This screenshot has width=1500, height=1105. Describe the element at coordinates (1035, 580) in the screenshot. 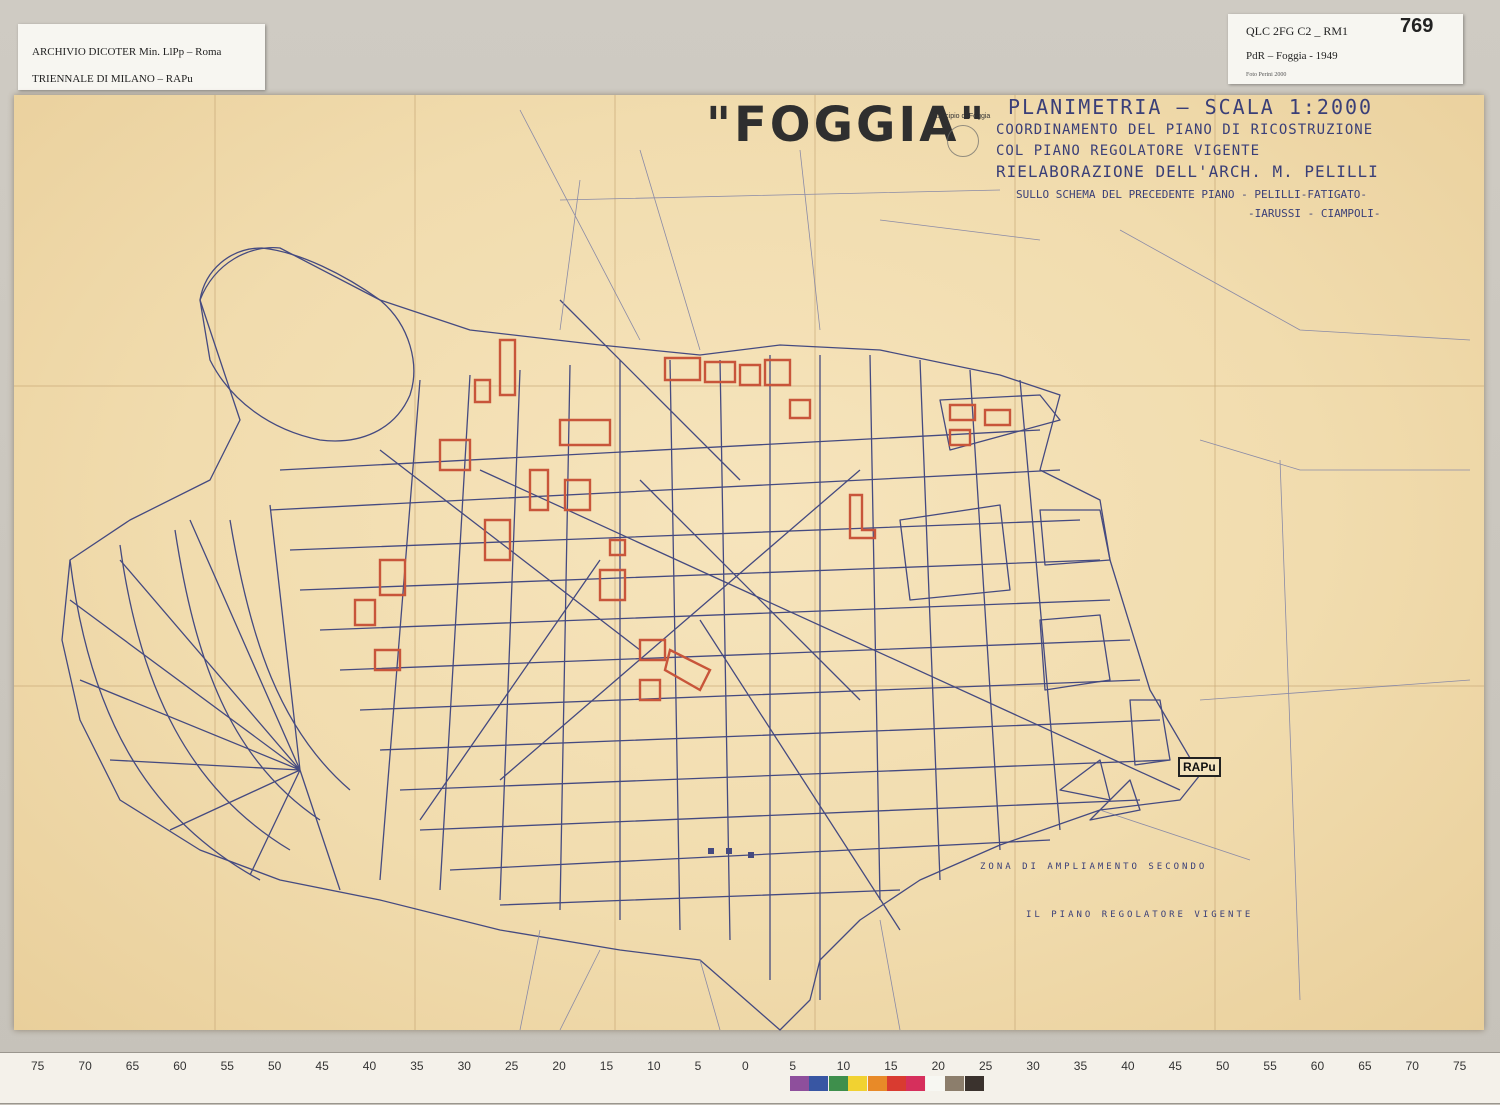

I see `ne-blocks` at that location.